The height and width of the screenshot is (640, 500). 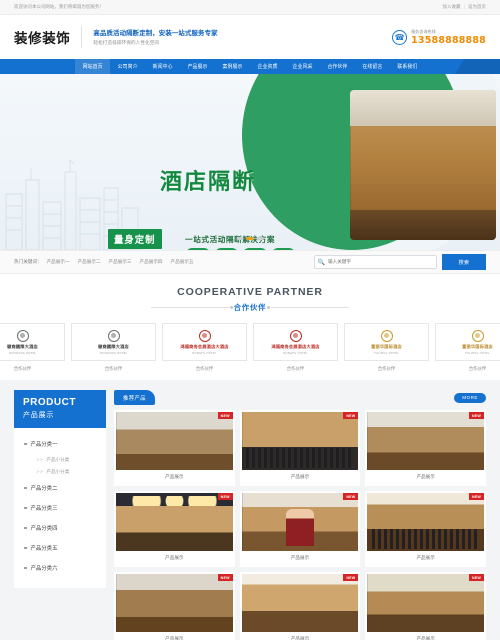 I want to click on hot-keyword-2: 产品展示二, so click(x=89, y=262).